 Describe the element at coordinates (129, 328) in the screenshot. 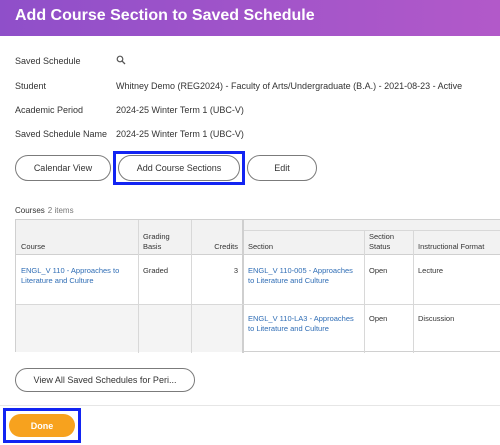

I see `table-row-2-empty-cells` at that location.